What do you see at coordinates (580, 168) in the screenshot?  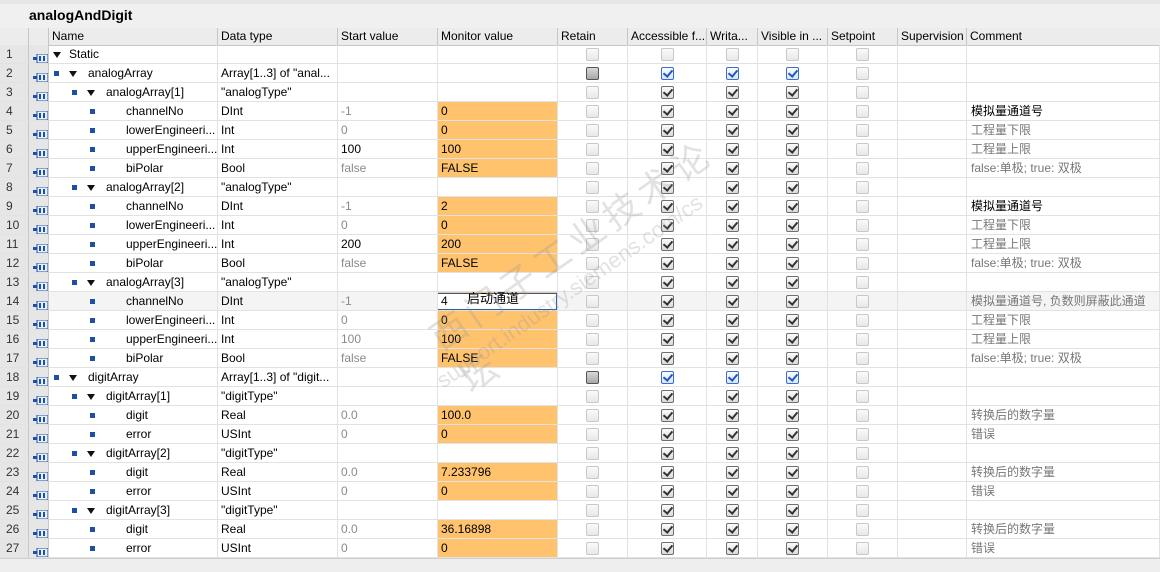 I see `table-row: 7 biPolar Bool false FALSE false:单极; true: 双极` at bounding box center [580, 168].